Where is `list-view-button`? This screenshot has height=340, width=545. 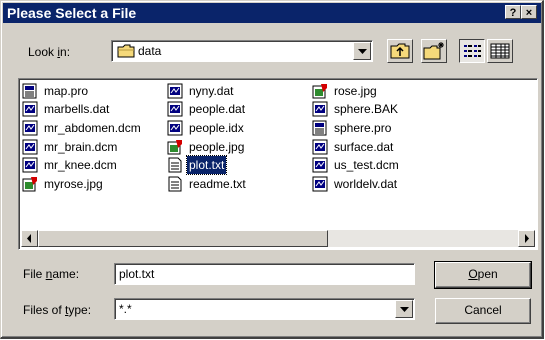 list-view-button is located at coordinates (472, 51).